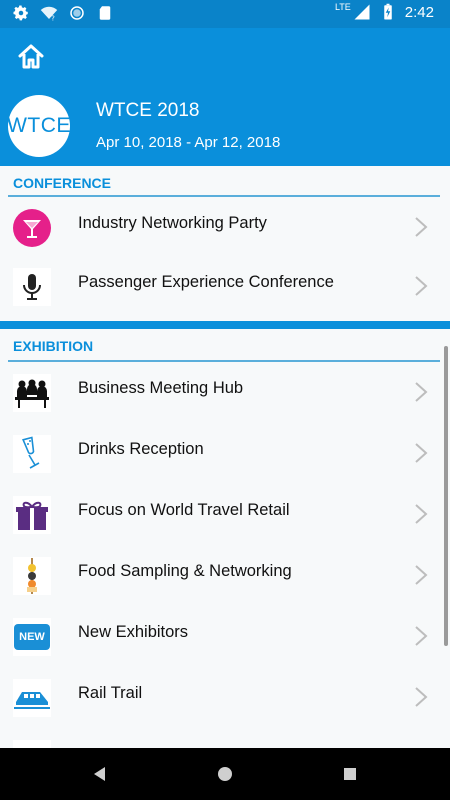 The width and height of the screenshot is (450, 800). I want to click on meeting-icon, so click(32, 393).